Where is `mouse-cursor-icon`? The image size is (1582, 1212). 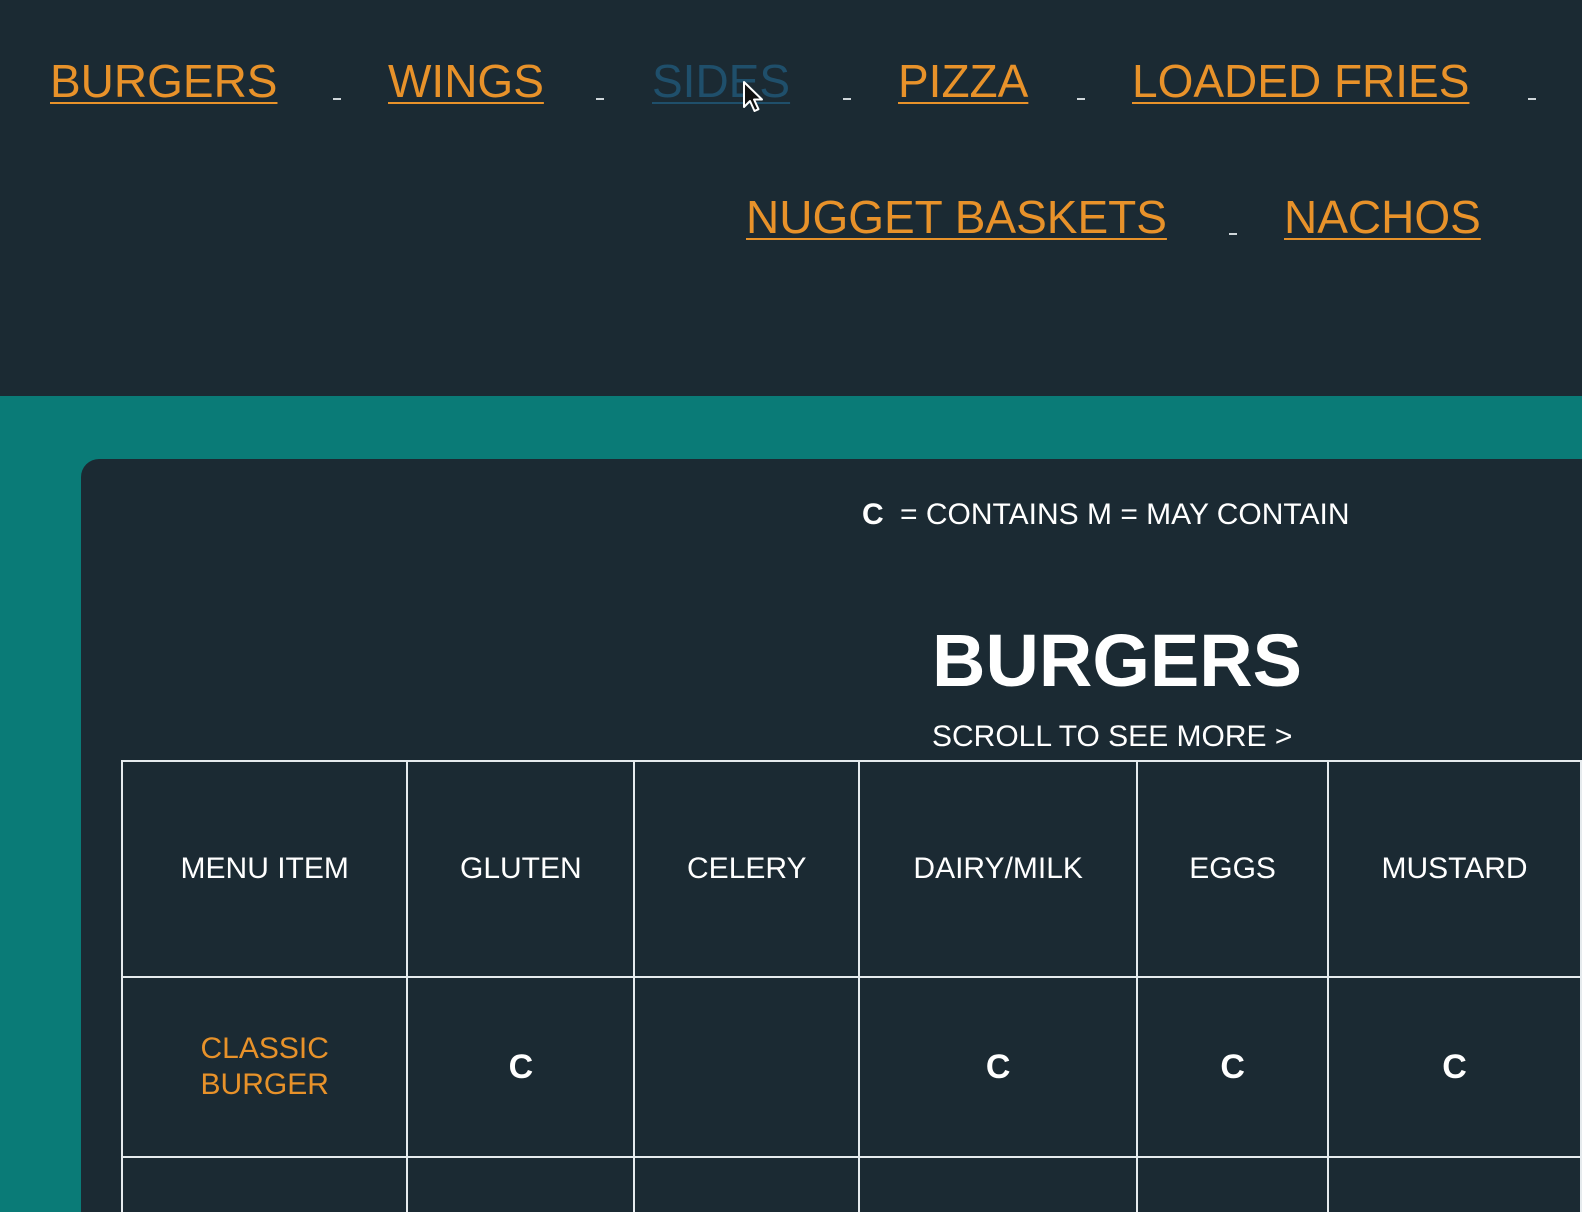 mouse-cursor-icon is located at coordinates (753, 96).